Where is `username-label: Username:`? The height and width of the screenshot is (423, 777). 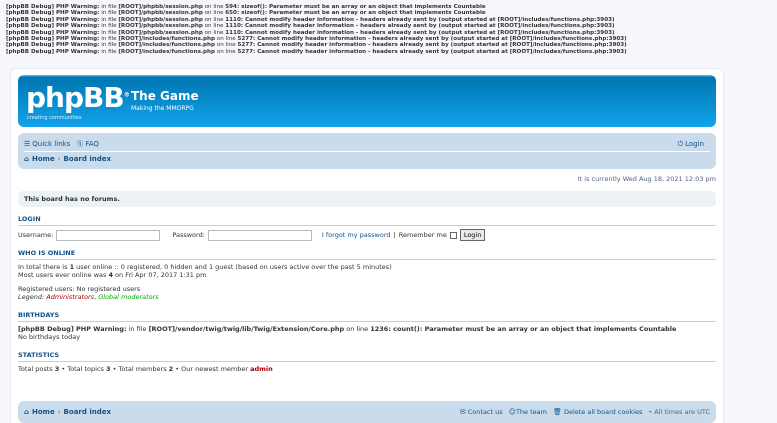 username-label: Username: is located at coordinates (36, 235).